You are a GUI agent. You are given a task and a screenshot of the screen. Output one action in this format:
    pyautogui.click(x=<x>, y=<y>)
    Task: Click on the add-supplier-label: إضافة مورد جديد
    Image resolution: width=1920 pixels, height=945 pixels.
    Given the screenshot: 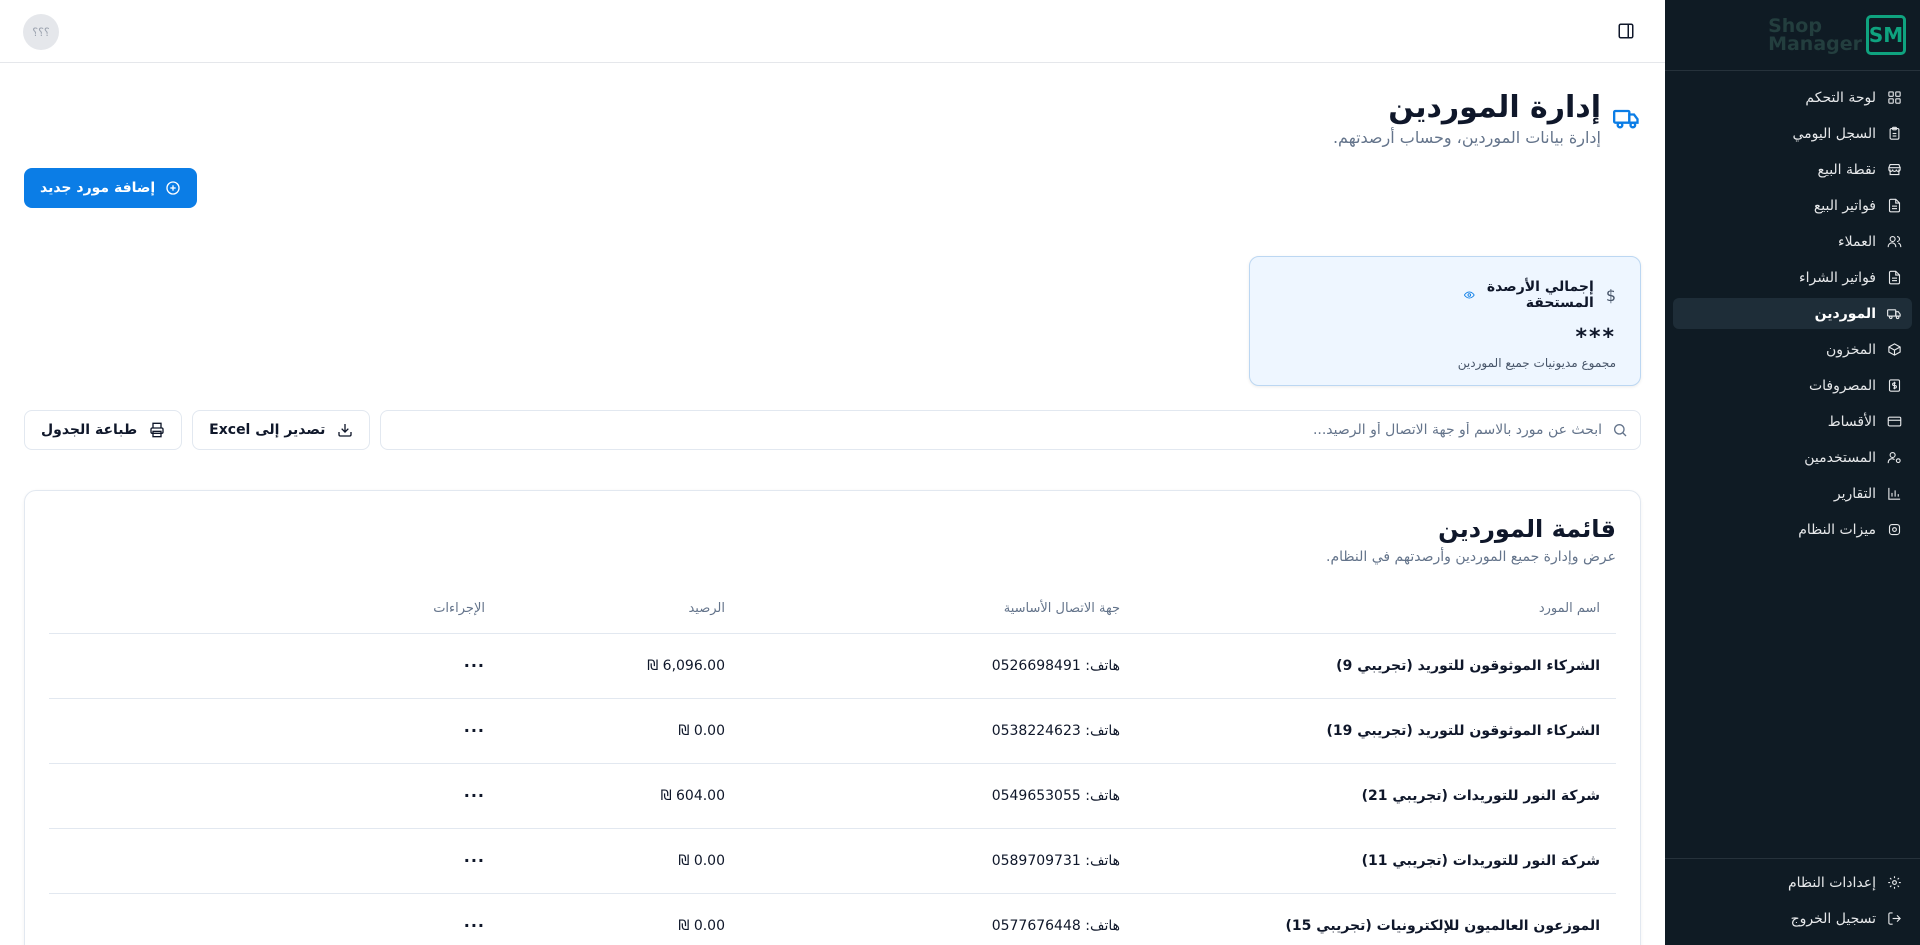 What is the action you would take?
    pyautogui.click(x=98, y=188)
    